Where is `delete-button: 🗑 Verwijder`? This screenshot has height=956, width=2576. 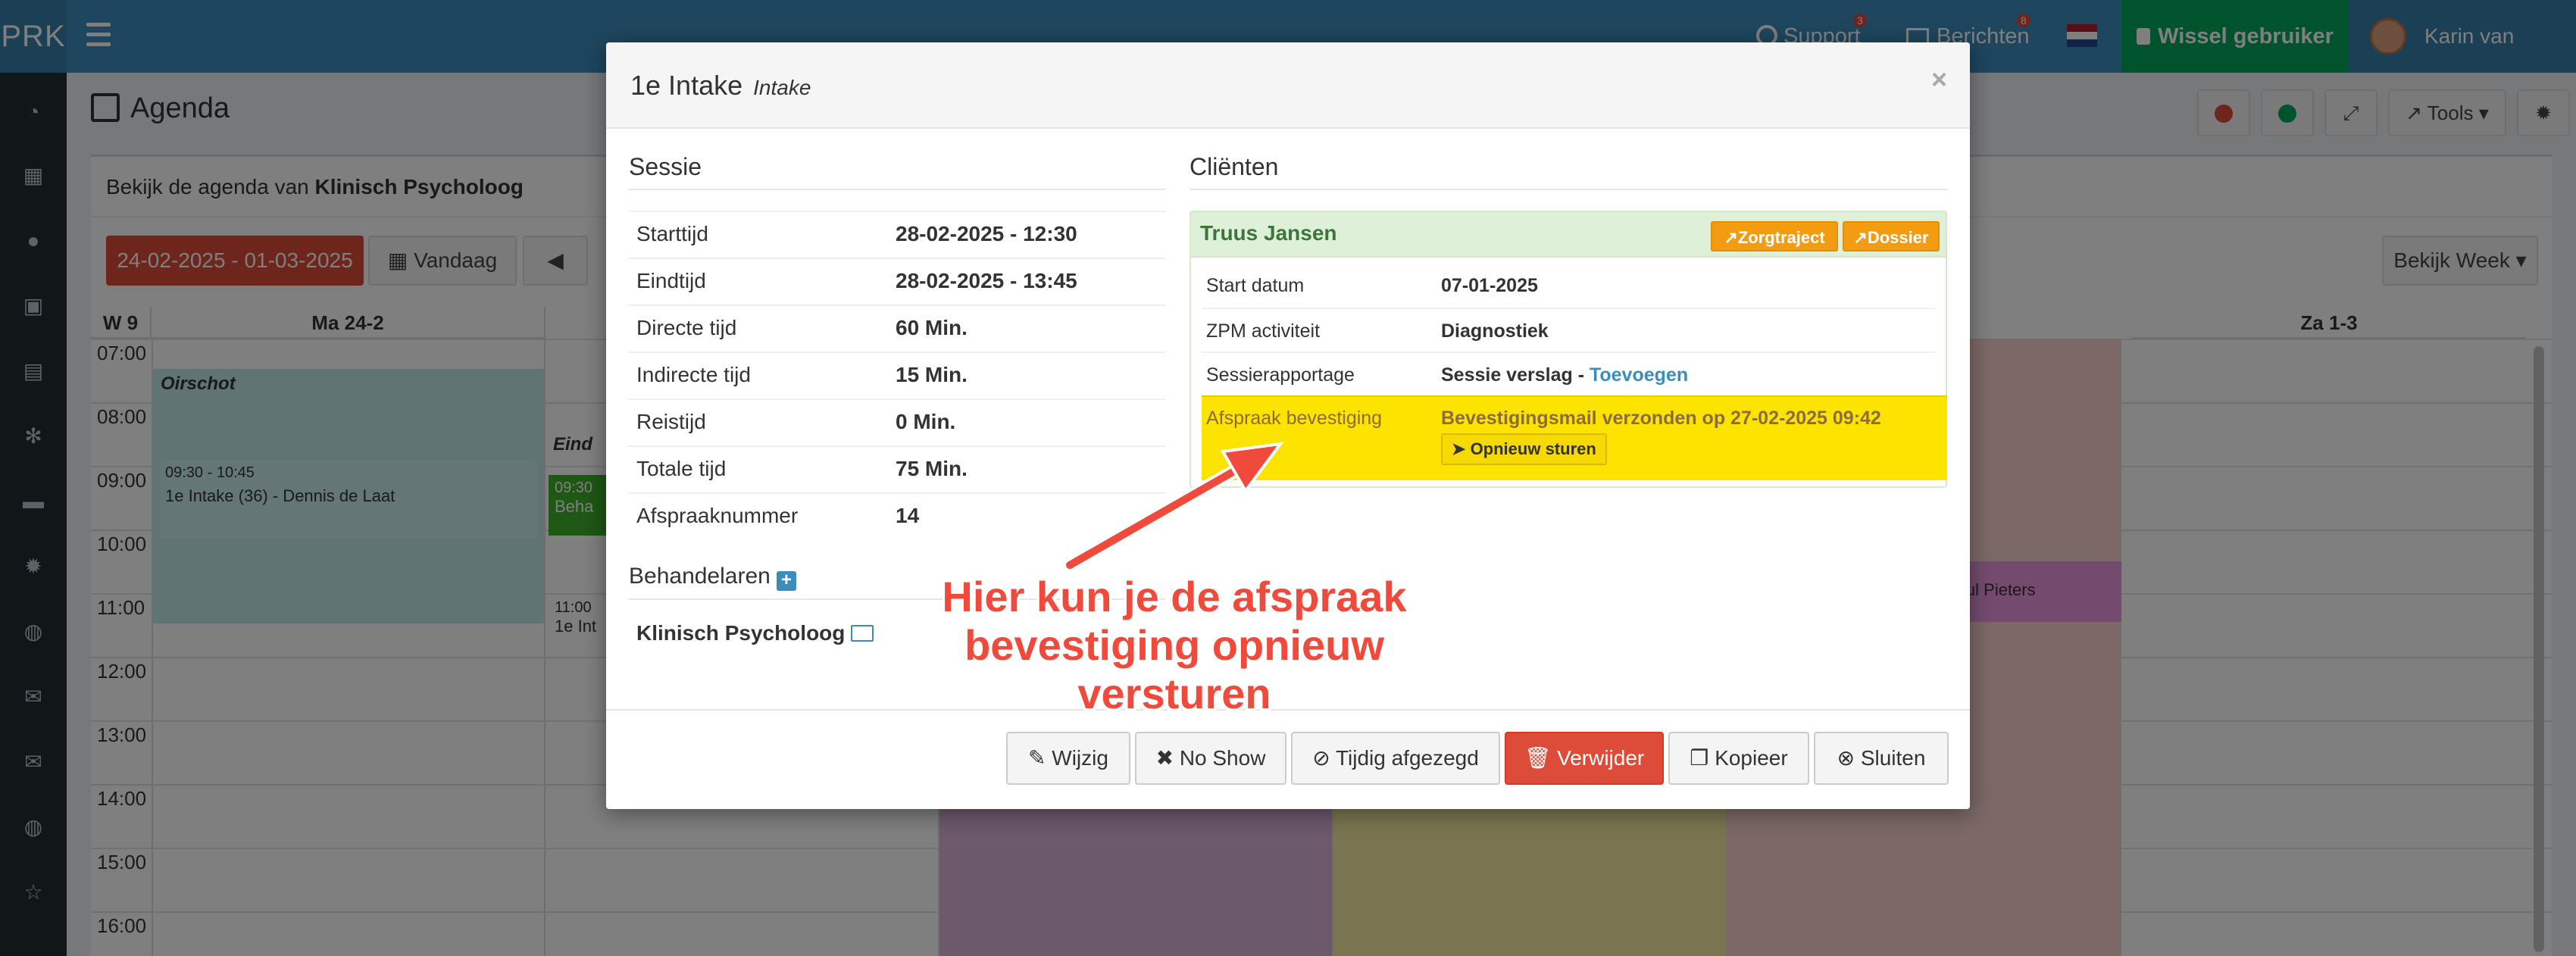 delete-button: 🗑 Verwijder is located at coordinates (1585, 758).